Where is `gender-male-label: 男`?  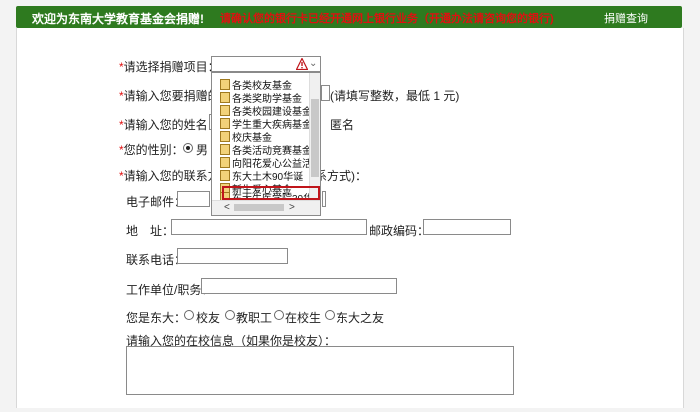 gender-male-label: 男 is located at coordinates (202, 150).